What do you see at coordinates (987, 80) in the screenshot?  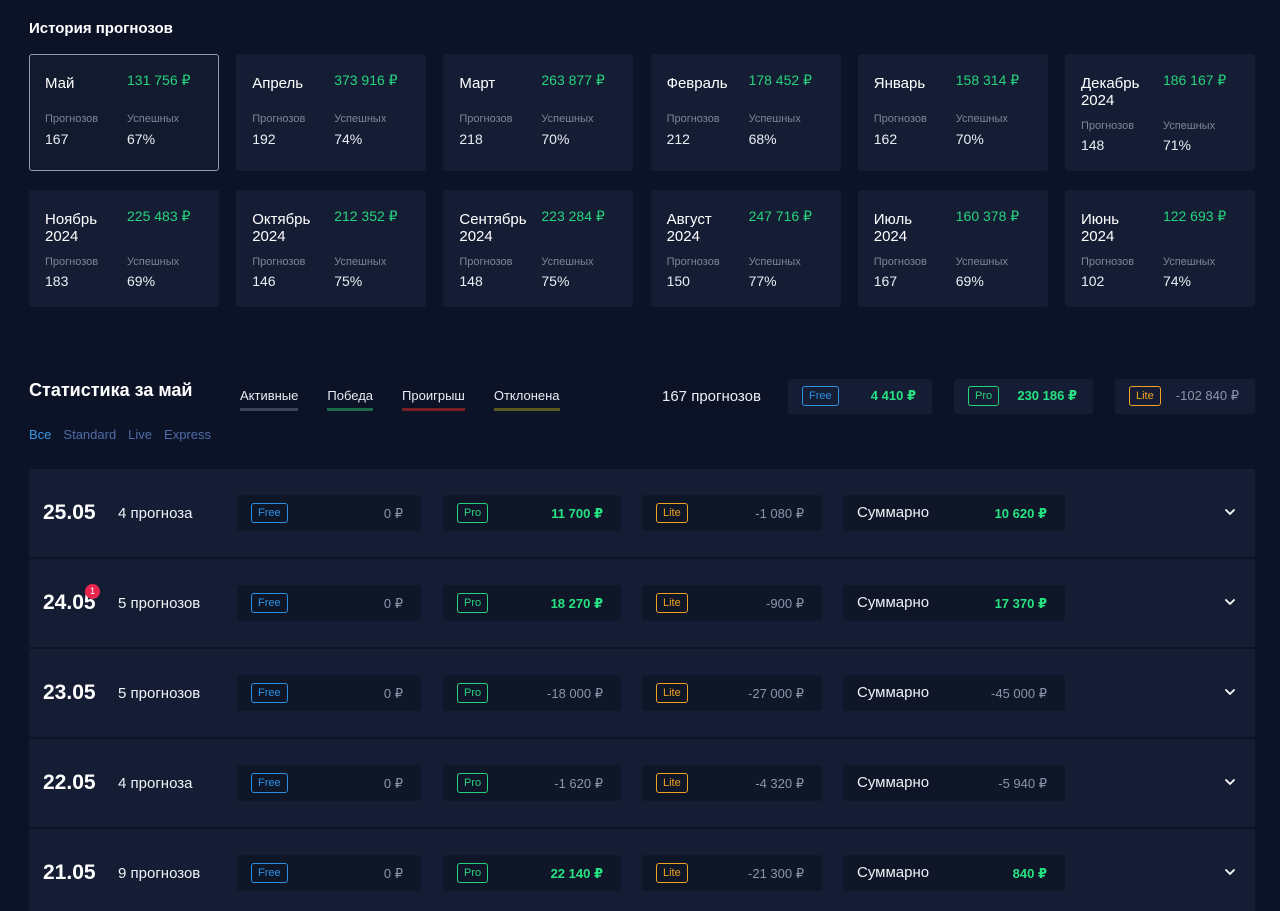 I see `month-amount: 158 314 ₽` at bounding box center [987, 80].